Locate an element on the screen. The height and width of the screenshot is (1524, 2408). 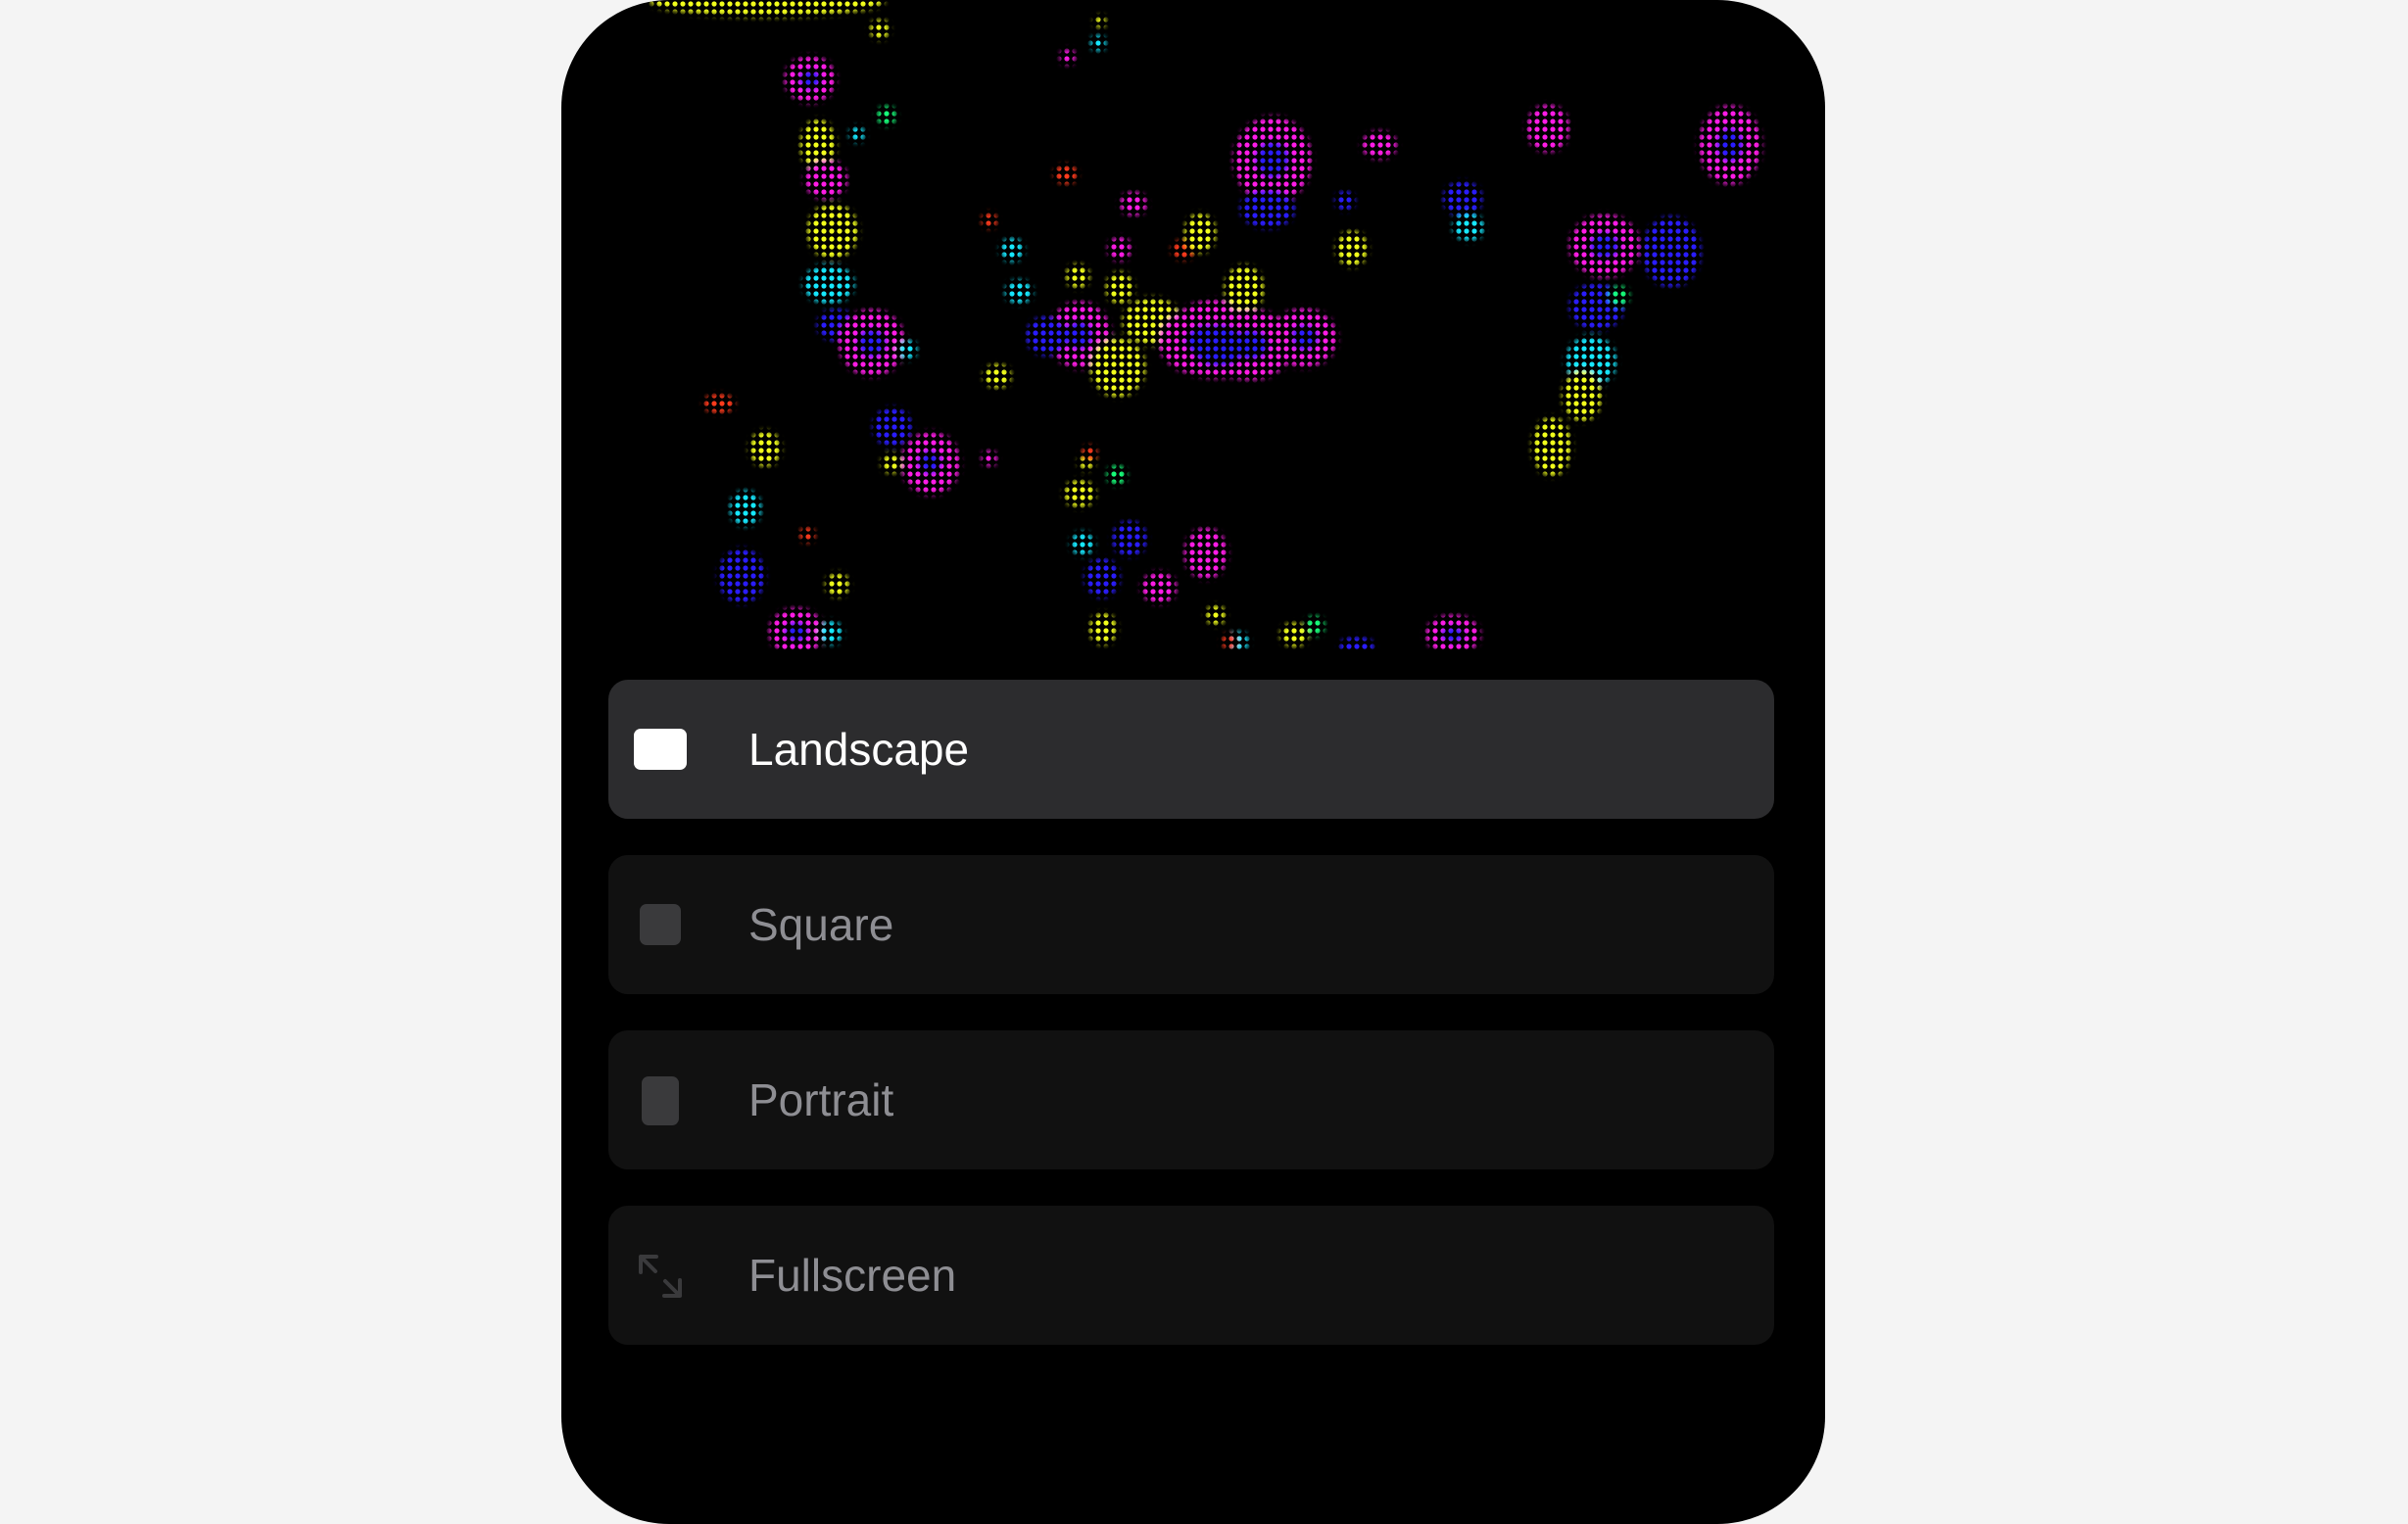
option-label: Landscape is located at coordinates (859, 750).